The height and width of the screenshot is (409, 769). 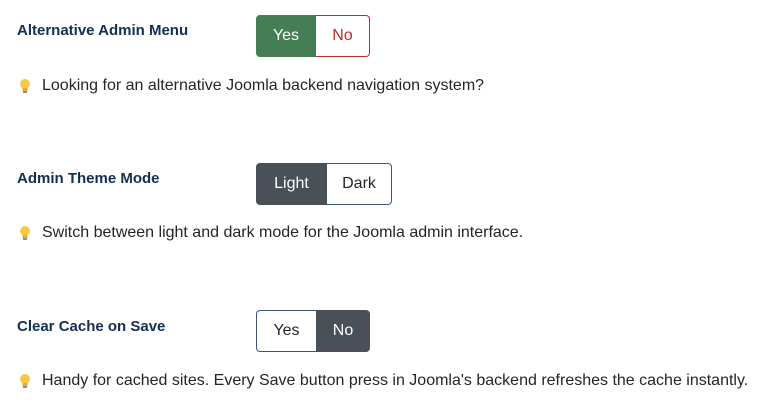 I want to click on alternative-admin-menu-yes-button: Yes, so click(x=286, y=36).